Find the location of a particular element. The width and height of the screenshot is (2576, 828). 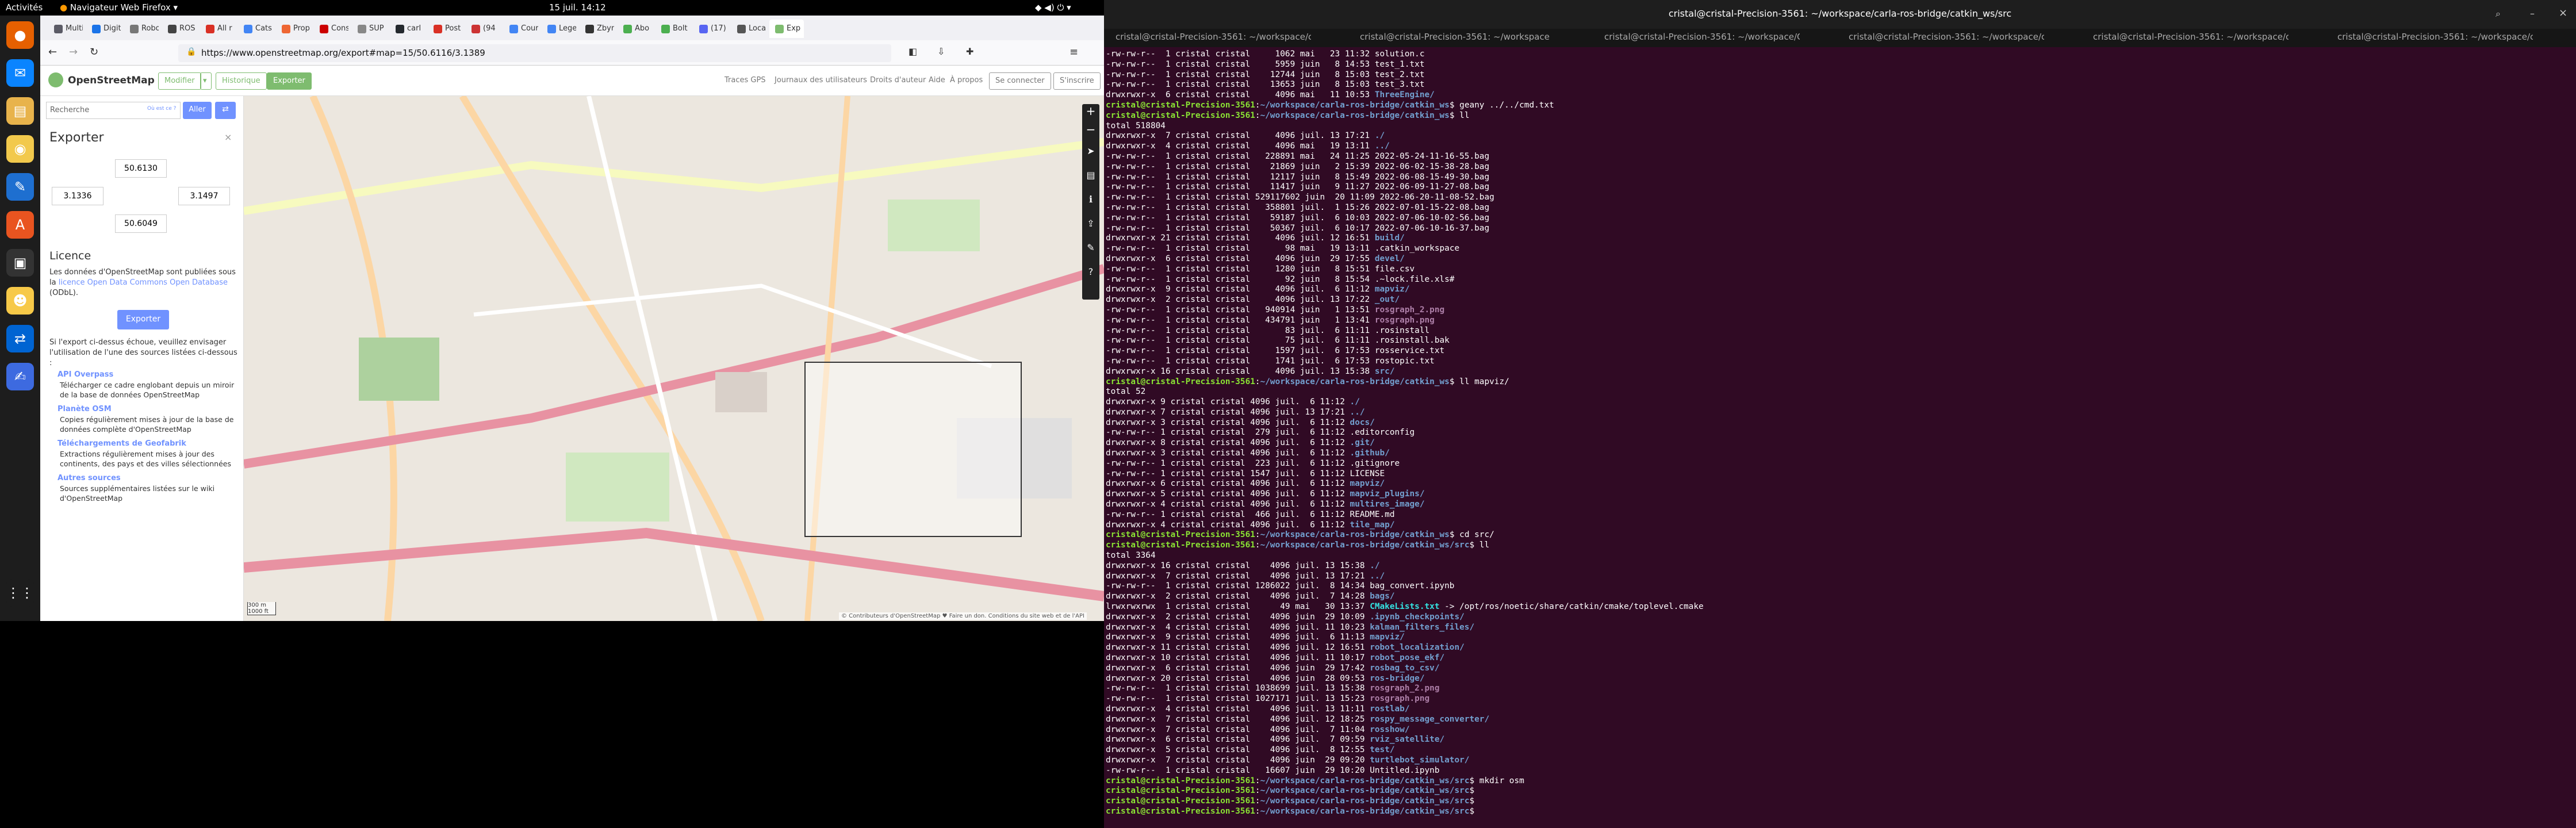

reload-icon: ↻ is located at coordinates (94, 52).